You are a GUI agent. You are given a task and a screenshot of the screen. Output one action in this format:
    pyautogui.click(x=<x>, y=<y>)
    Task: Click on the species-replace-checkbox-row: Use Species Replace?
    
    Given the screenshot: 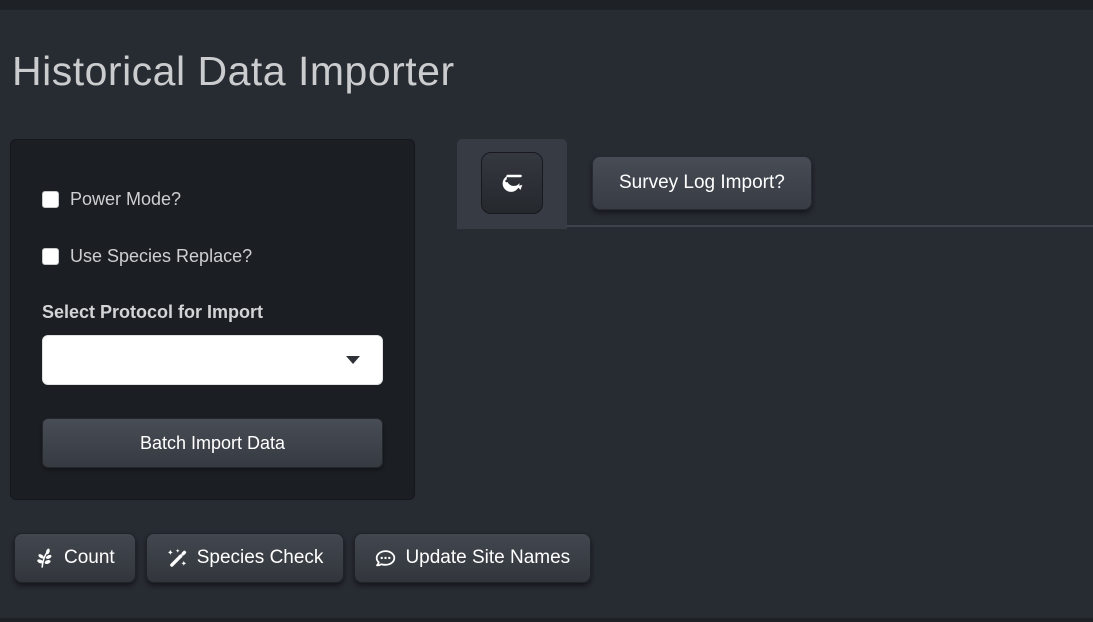 What is the action you would take?
    pyautogui.click(x=212, y=256)
    